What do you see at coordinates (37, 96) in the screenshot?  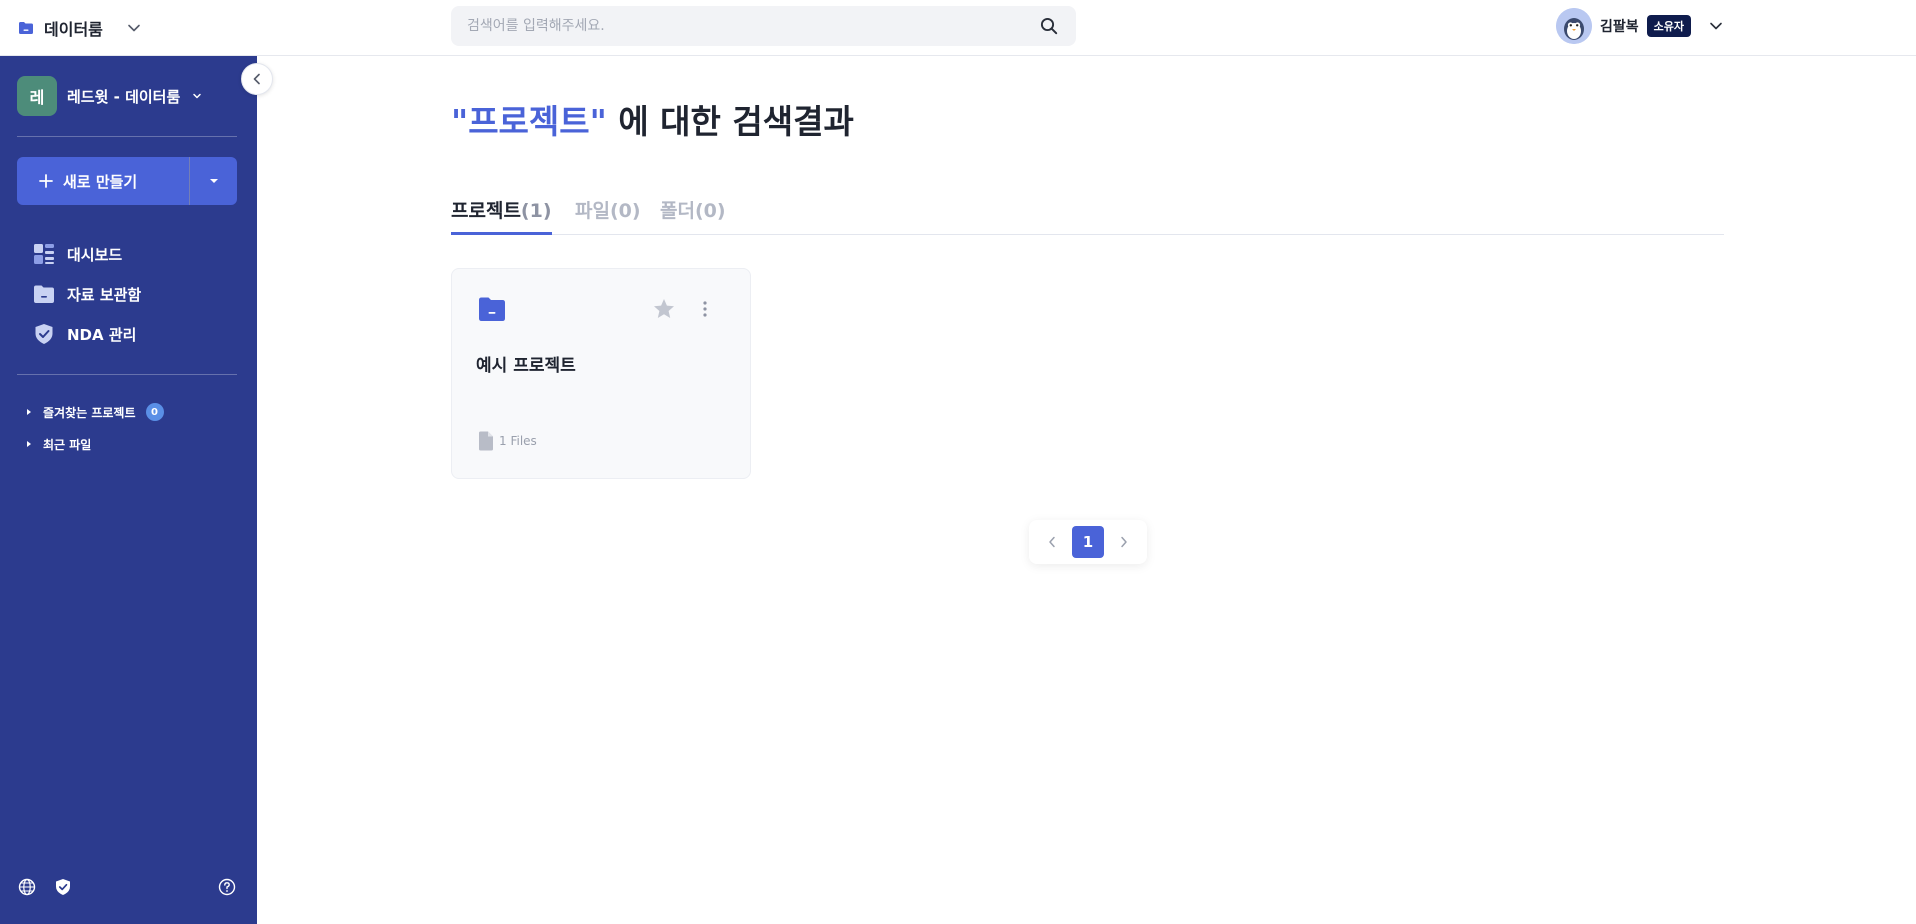 I see `workspace-avatar: 레` at bounding box center [37, 96].